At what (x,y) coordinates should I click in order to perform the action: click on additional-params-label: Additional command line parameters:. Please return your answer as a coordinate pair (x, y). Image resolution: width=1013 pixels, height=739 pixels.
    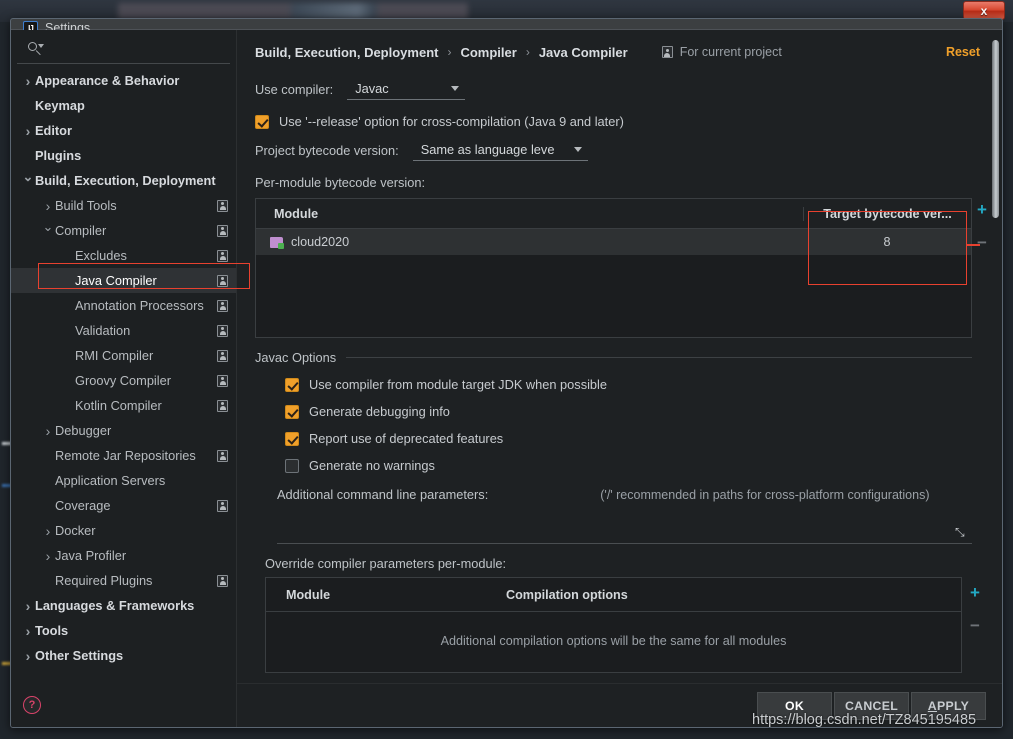
    Looking at the image, I should click on (383, 494).